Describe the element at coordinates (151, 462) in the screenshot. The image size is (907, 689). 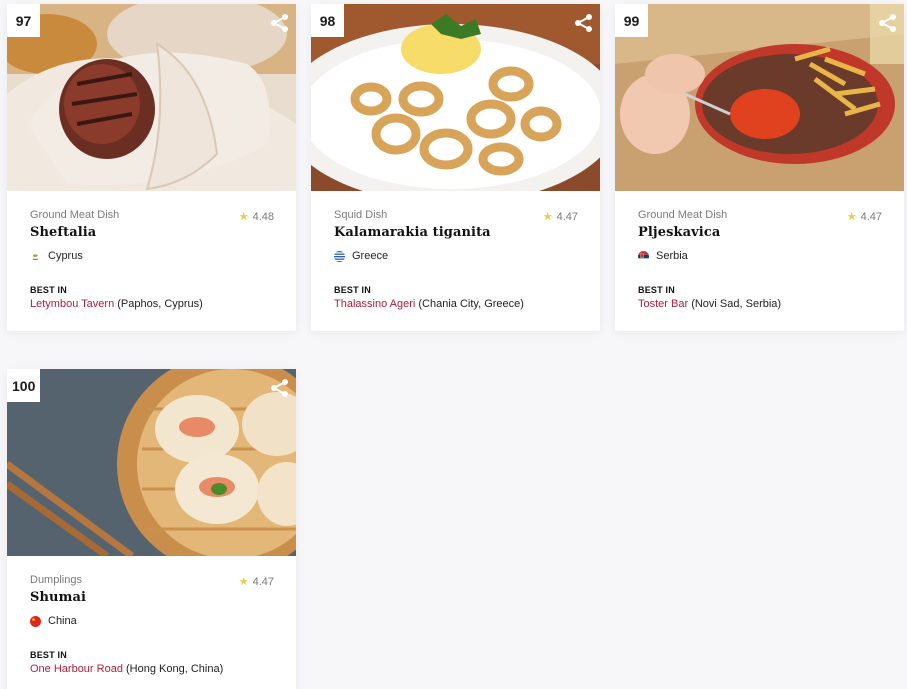
I see `dish-photo: 100` at that location.